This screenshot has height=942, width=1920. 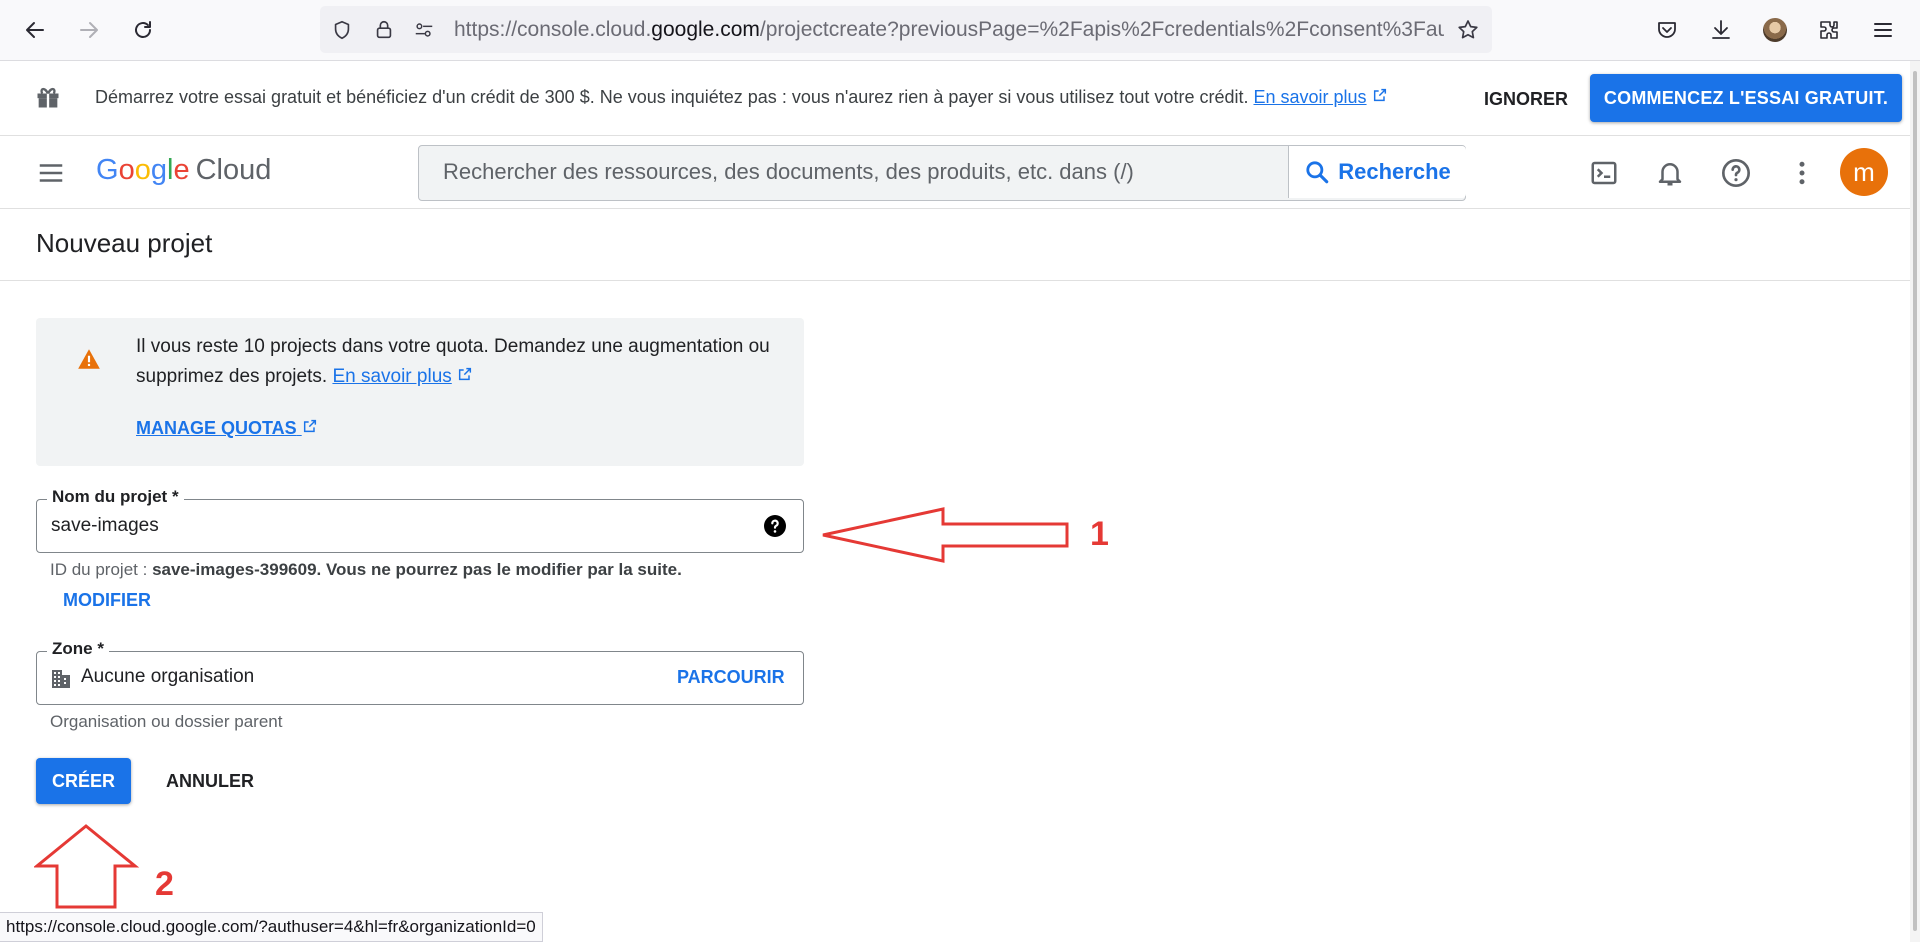 What do you see at coordinates (78, 649) in the screenshot?
I see `zone-label: Zone *` at bounding box center [78, 649].